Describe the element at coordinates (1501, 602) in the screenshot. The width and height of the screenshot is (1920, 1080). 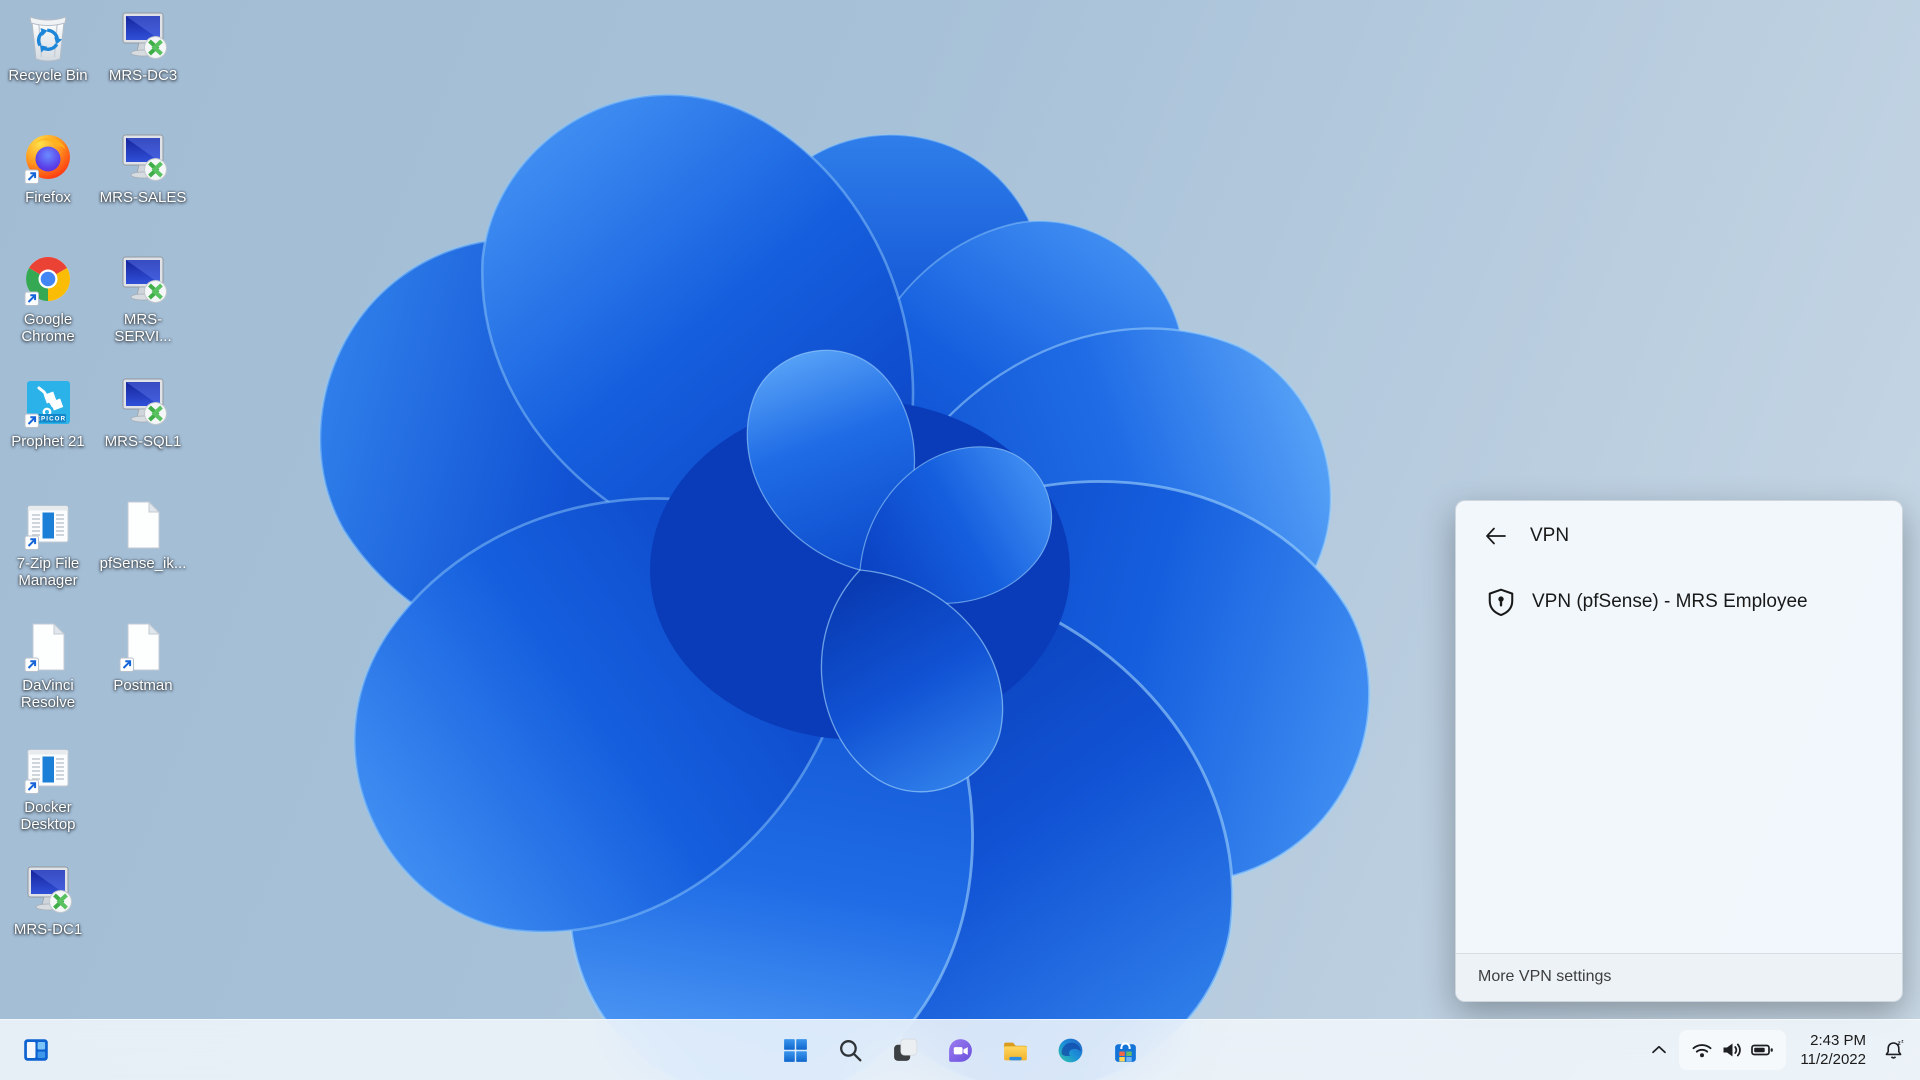
I see `vpn-shield-icon` at that location.